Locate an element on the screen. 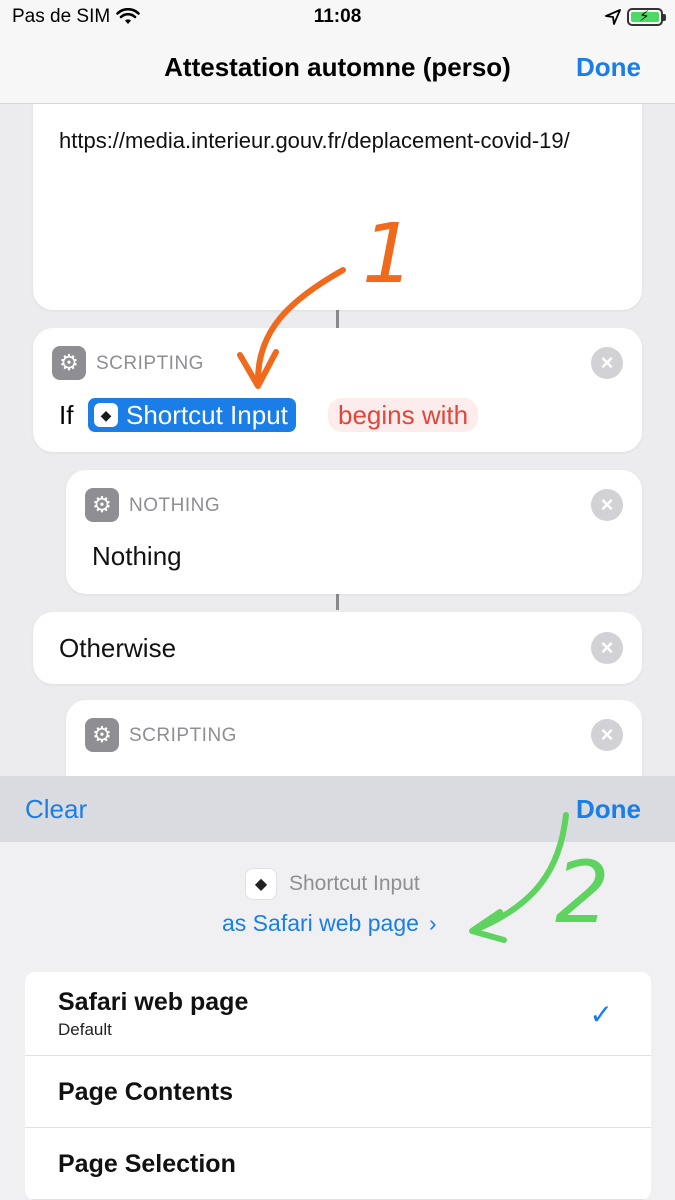 The image size is (675, 1200). shortcut-input-token: ◆ Shortcut Input is located at coordinates (192, 415).